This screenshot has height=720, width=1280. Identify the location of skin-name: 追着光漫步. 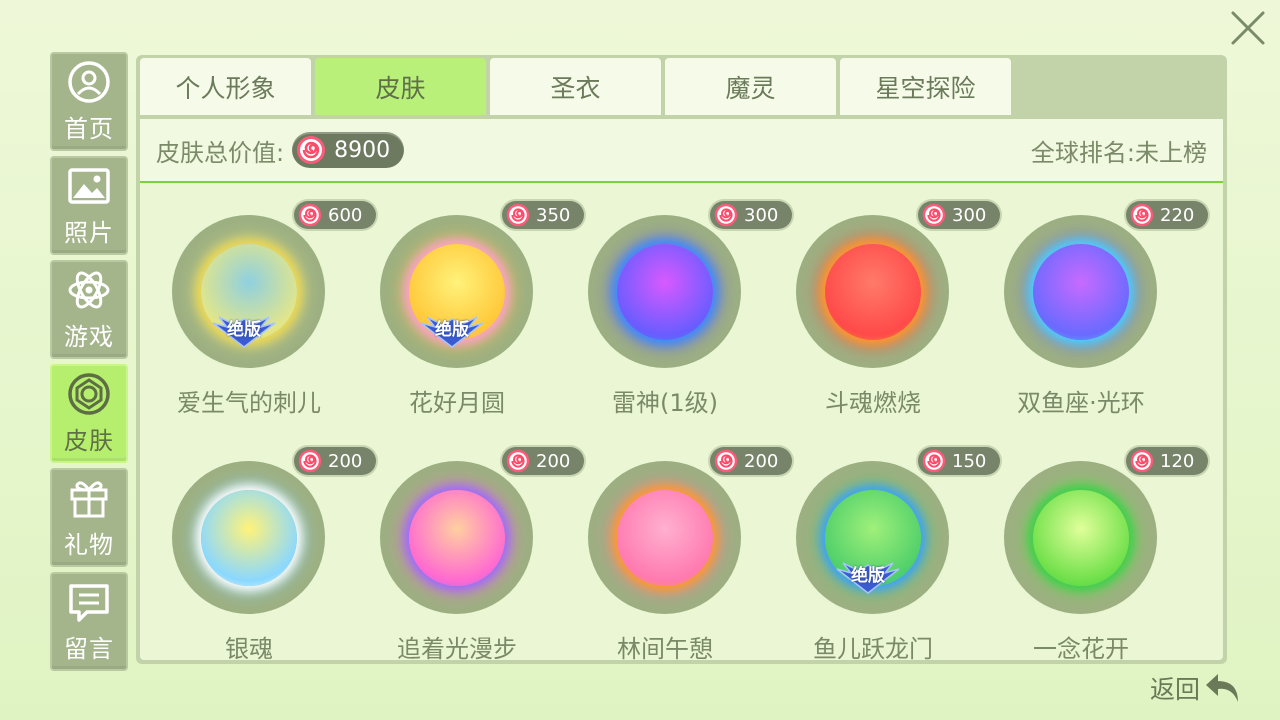
(457, 649).